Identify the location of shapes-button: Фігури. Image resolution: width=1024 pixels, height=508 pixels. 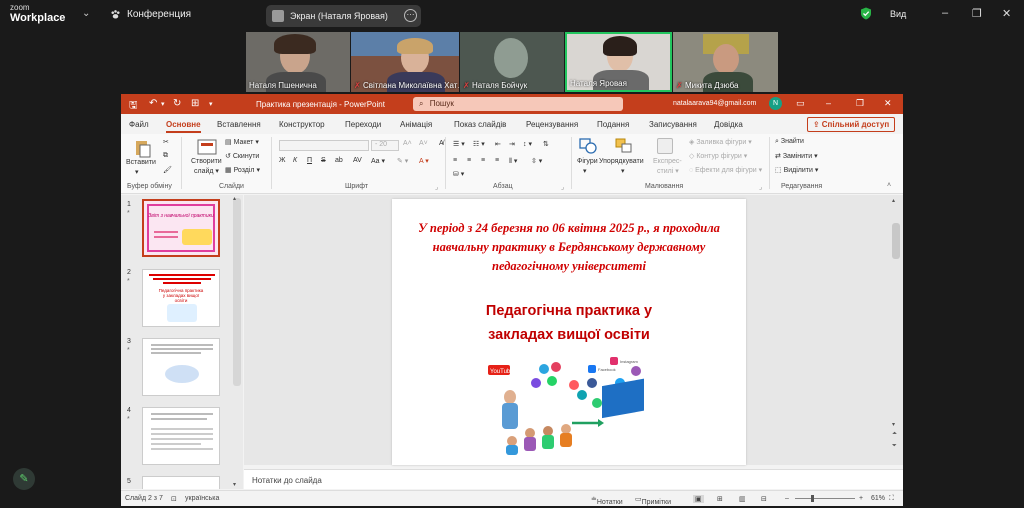
(587, 161).